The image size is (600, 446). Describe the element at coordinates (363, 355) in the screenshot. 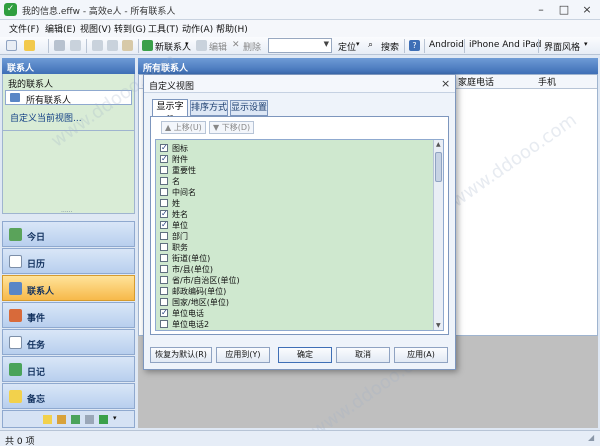

I see `cancel-button: 取消` at that location.